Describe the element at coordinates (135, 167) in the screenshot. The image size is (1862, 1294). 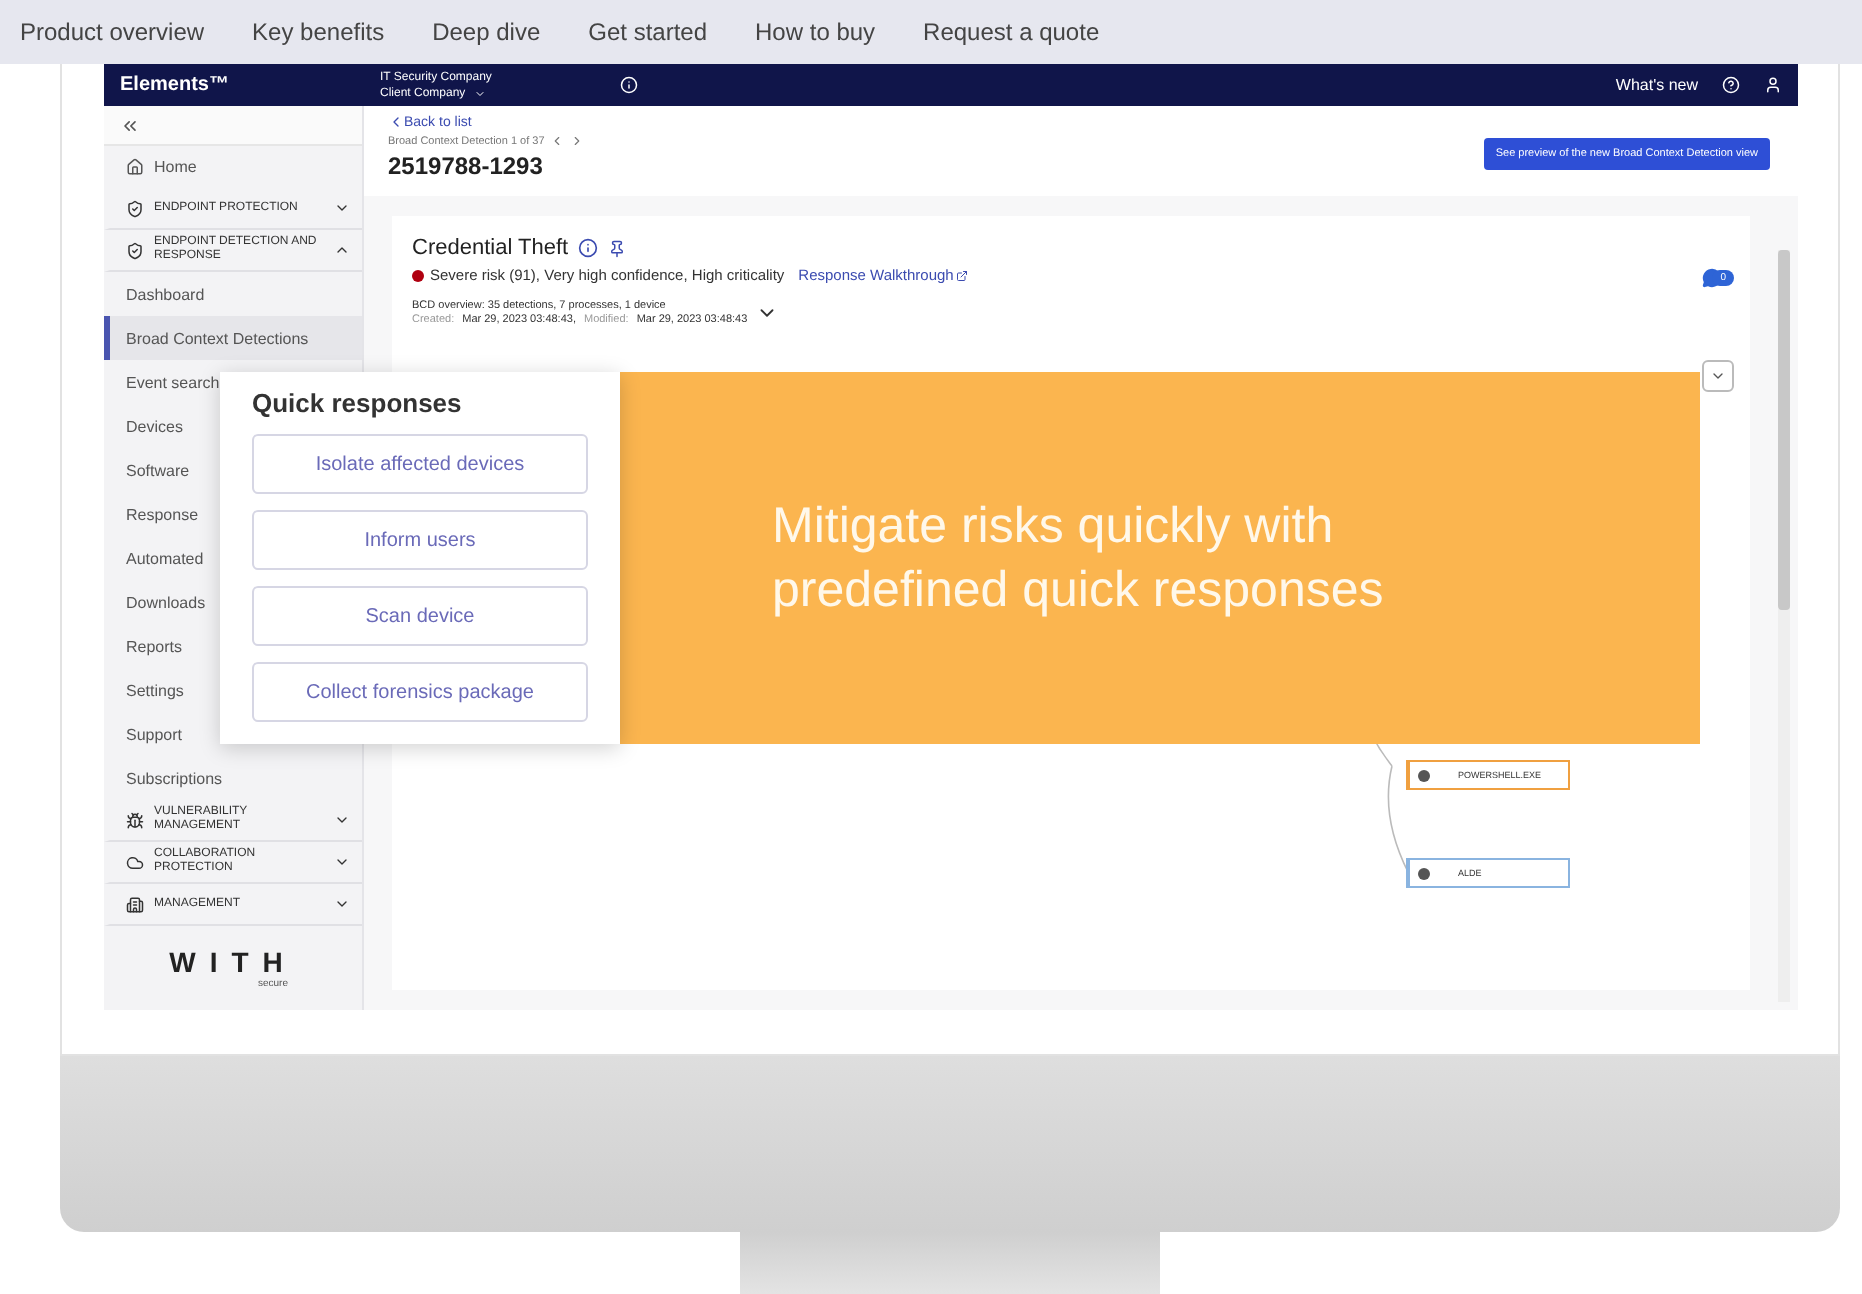
I see `home-icon` at that location.